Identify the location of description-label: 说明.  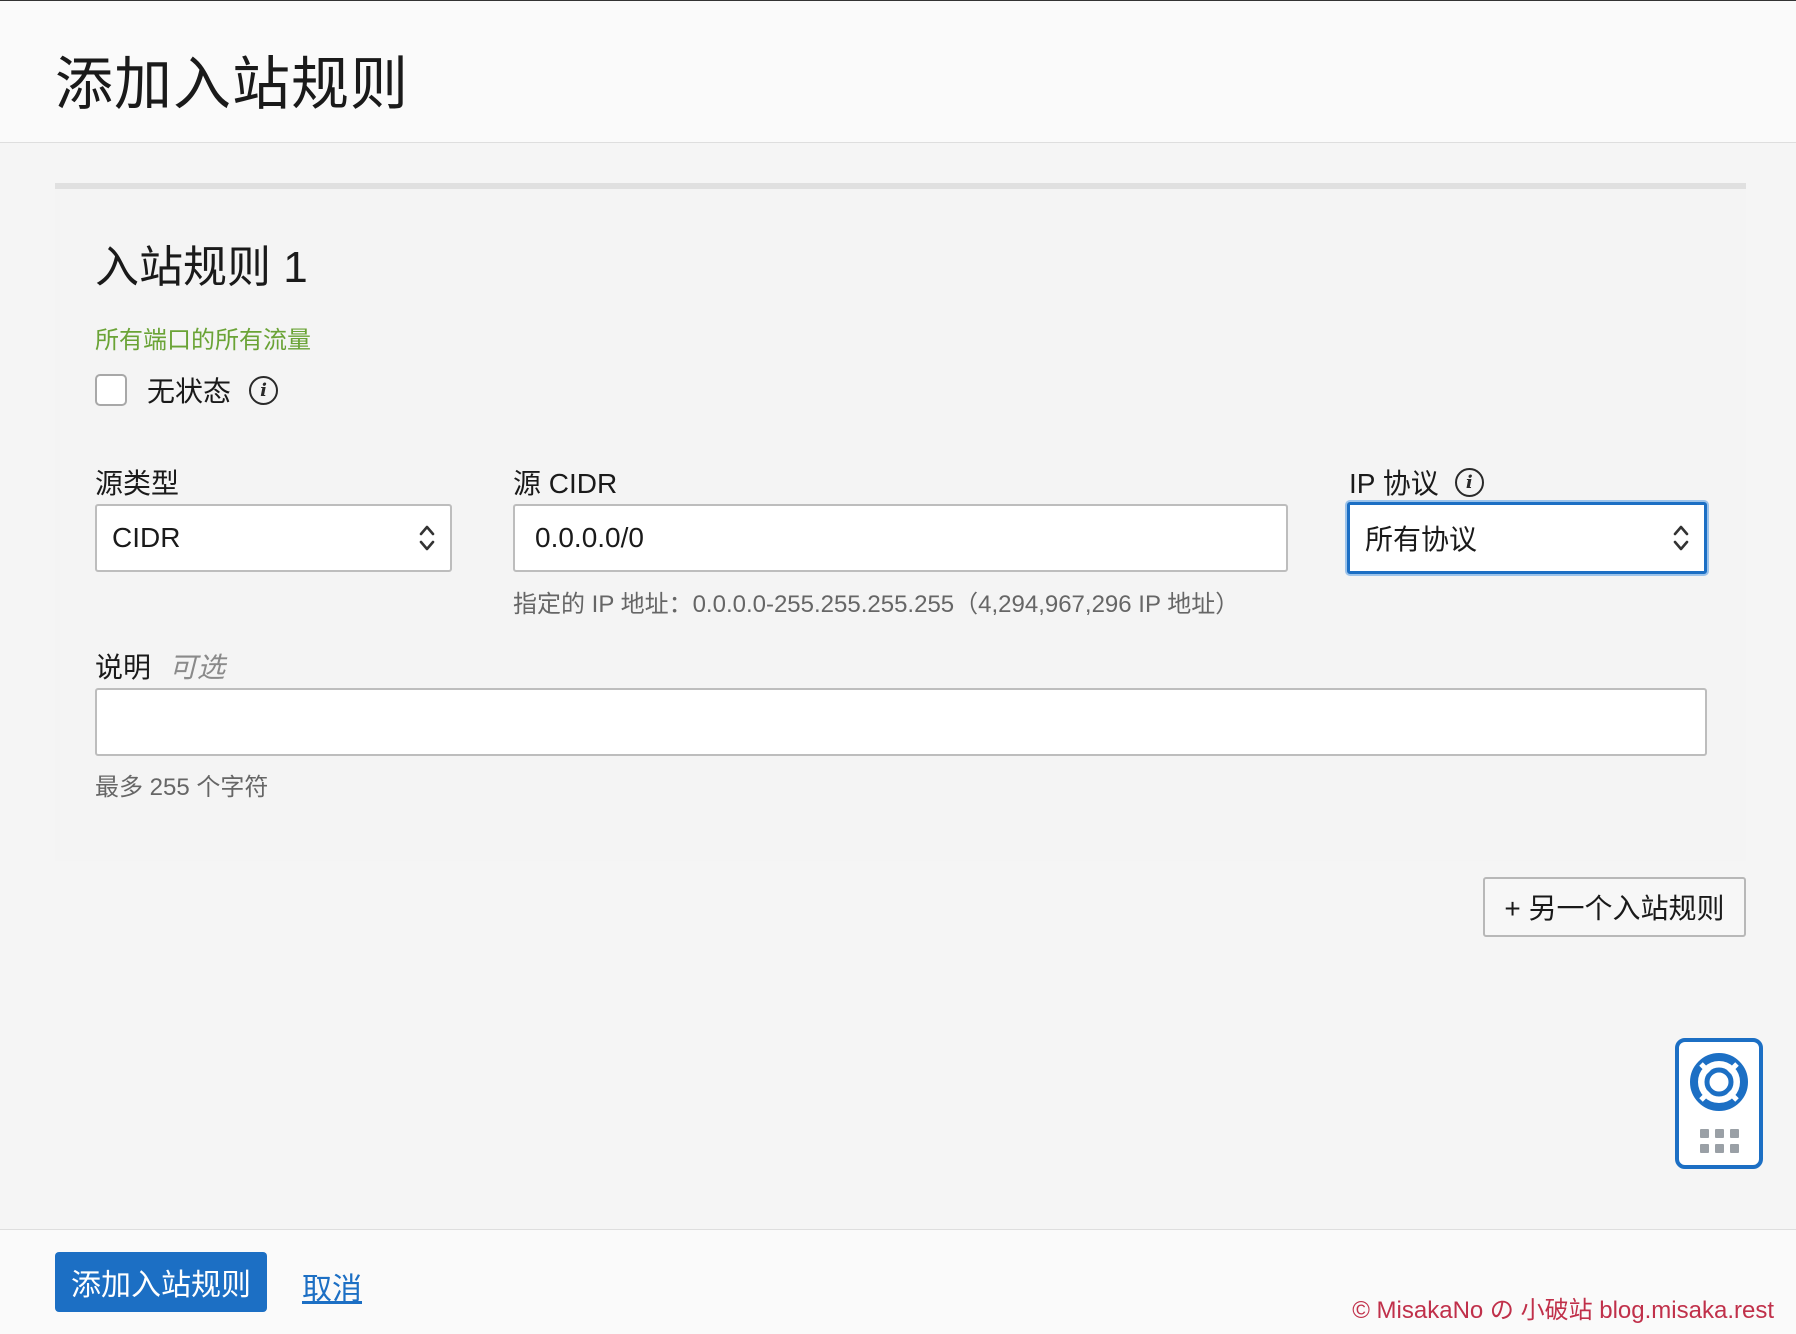
(123, 667).